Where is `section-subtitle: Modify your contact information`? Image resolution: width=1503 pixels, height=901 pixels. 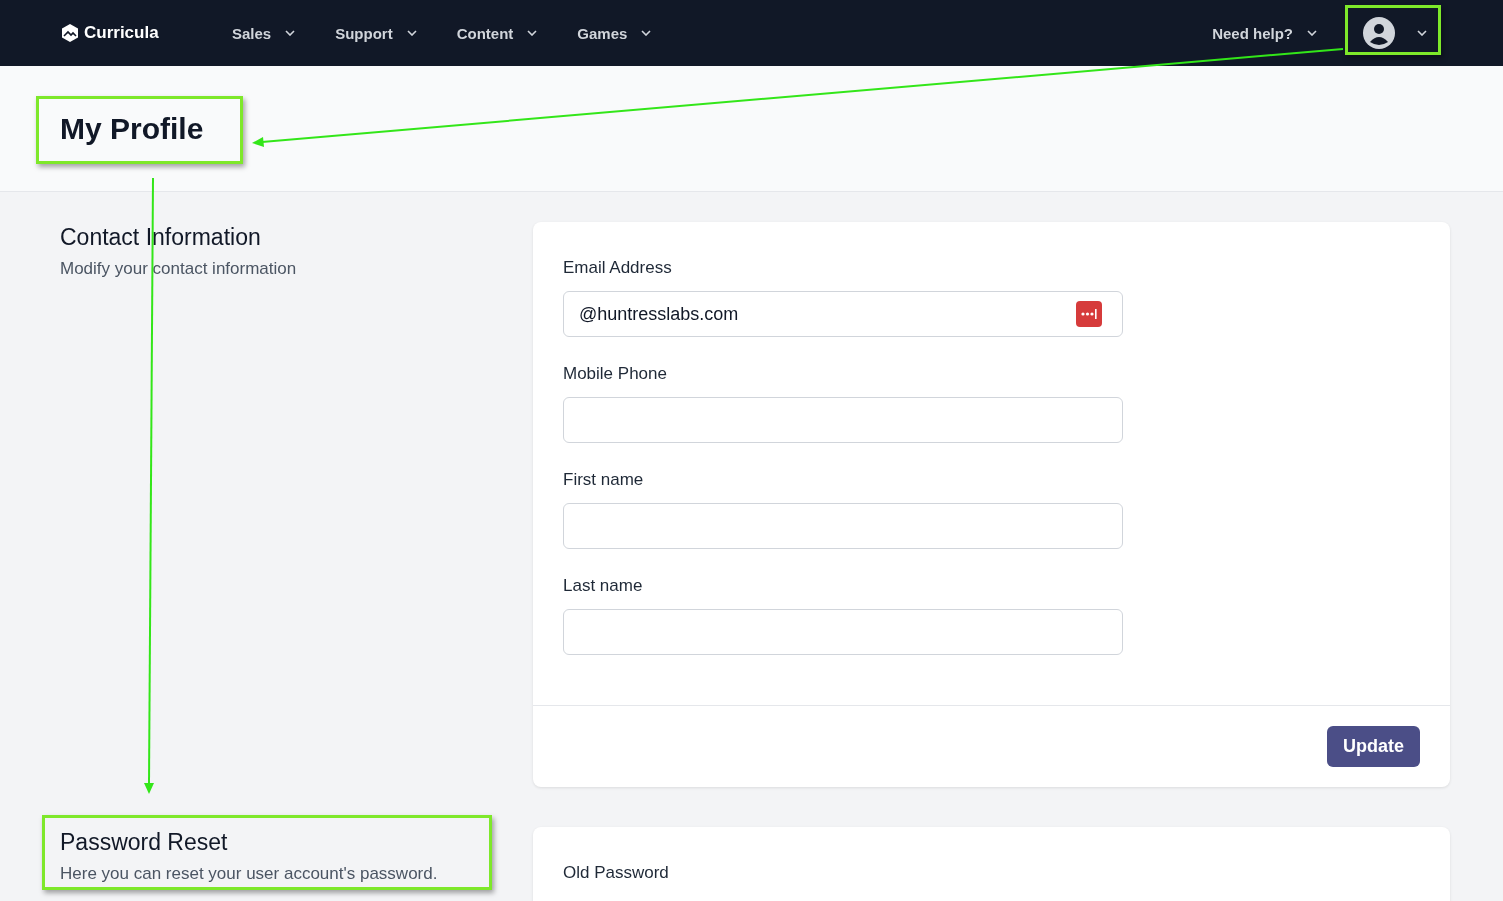 section-subtitle: Modify your contact information is located at coordinates (179, 269).